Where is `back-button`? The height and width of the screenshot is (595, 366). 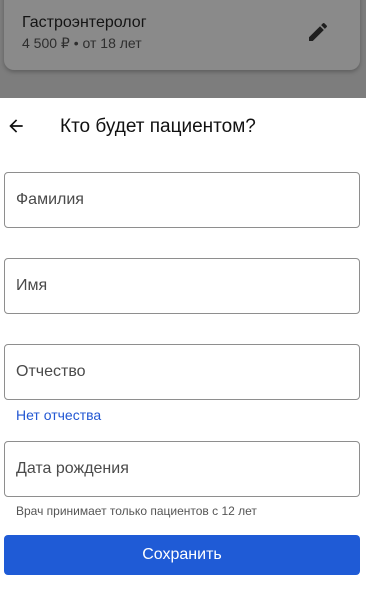 back-button is located at coordinates (16, 126).